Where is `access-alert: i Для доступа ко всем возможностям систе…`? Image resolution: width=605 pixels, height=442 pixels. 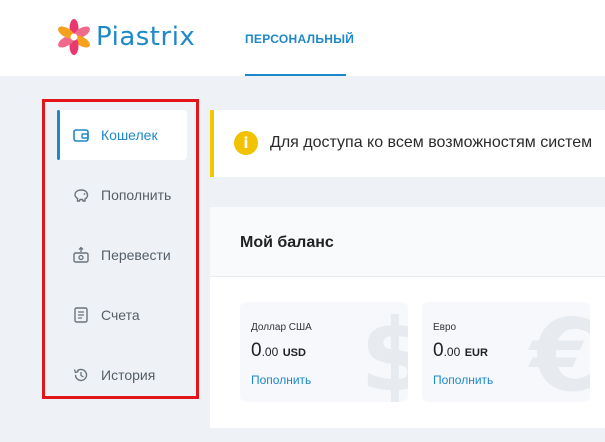
access-alert: i Для доступа ко всем возможностям систе… is located at coordinates (407, 143).